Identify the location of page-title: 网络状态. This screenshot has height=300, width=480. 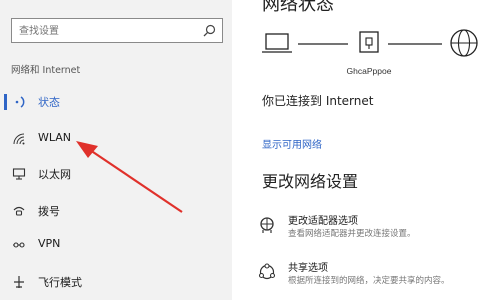
(298, 7).